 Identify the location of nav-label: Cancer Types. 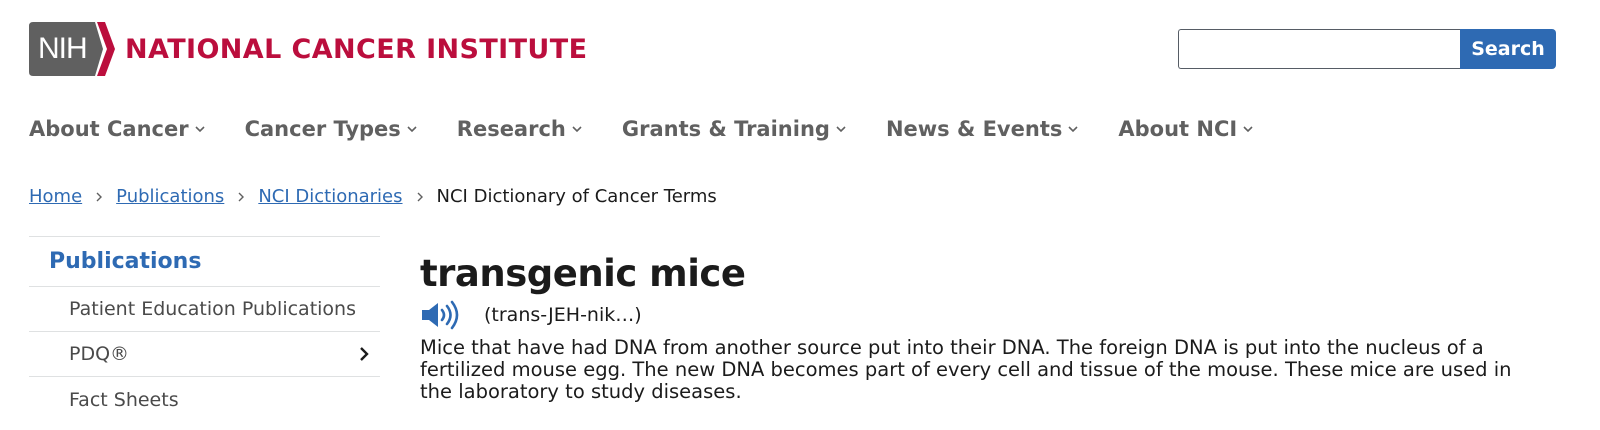
(322, 129).